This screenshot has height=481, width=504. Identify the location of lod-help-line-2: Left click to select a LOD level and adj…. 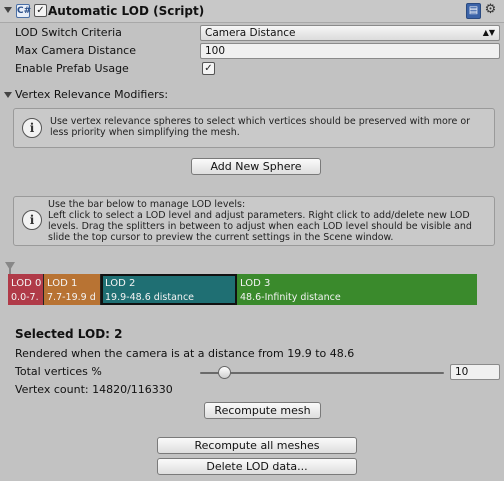
(259, 215).